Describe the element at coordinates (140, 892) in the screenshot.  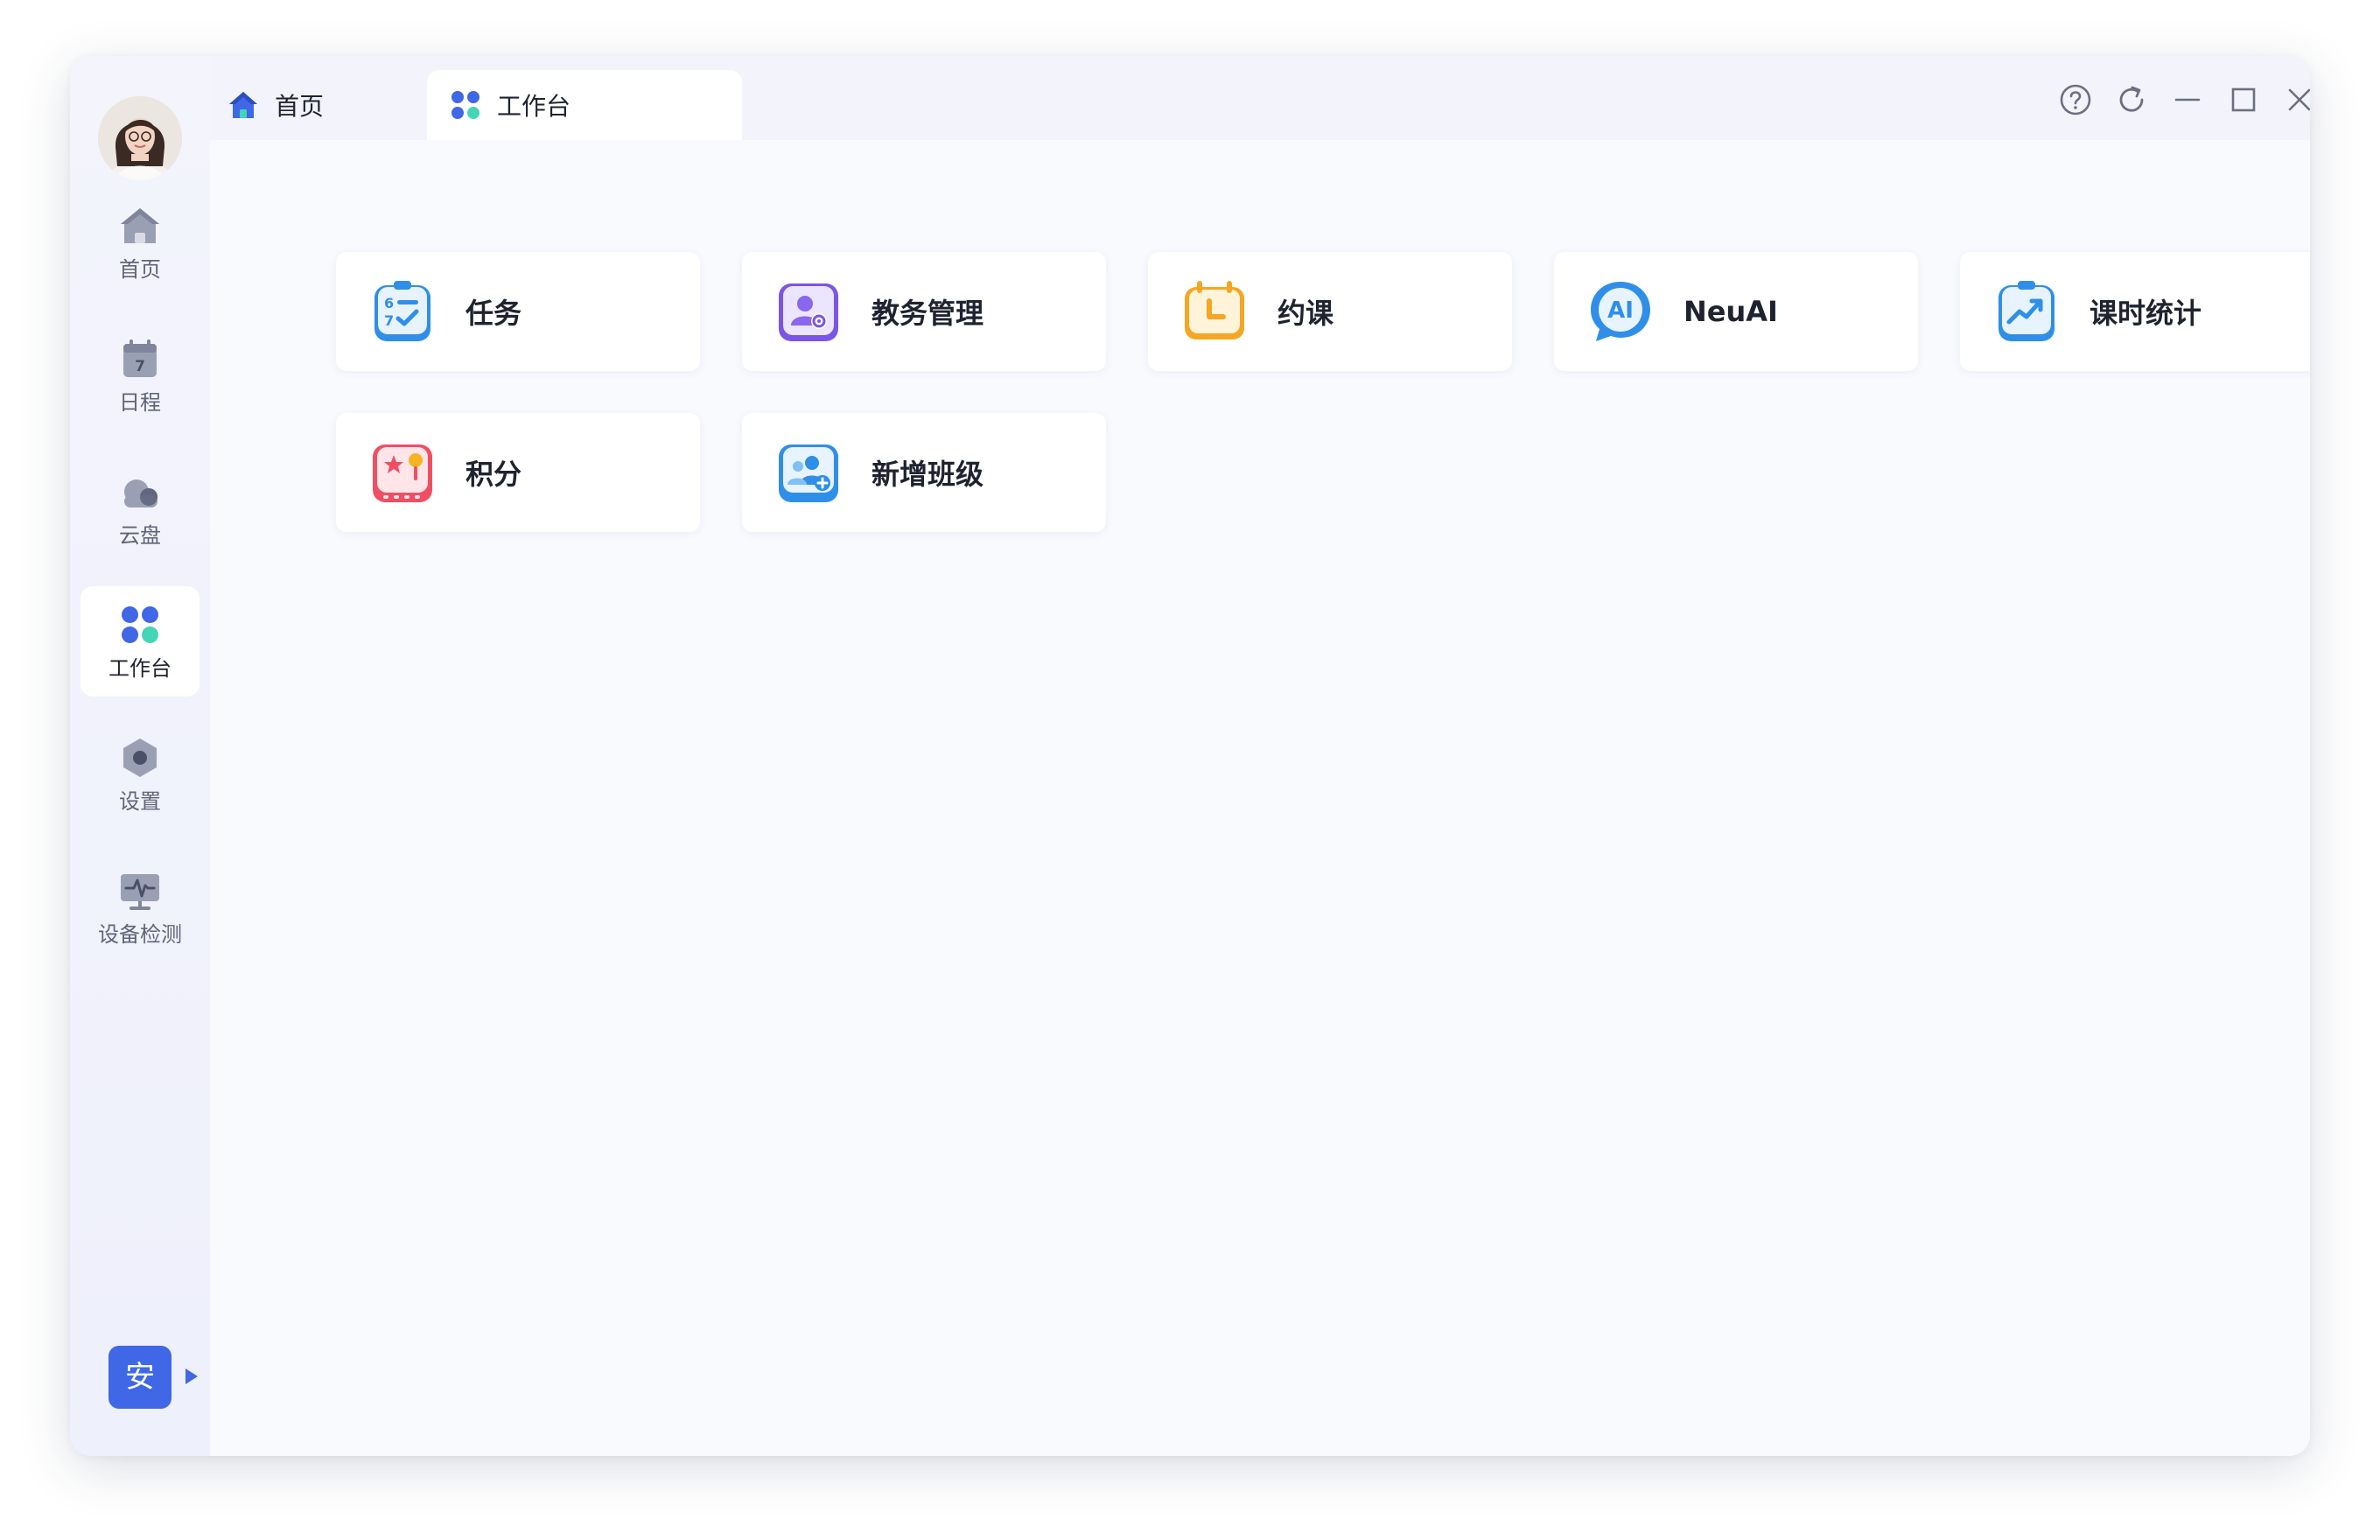
I see `device-check-icon` at that location.